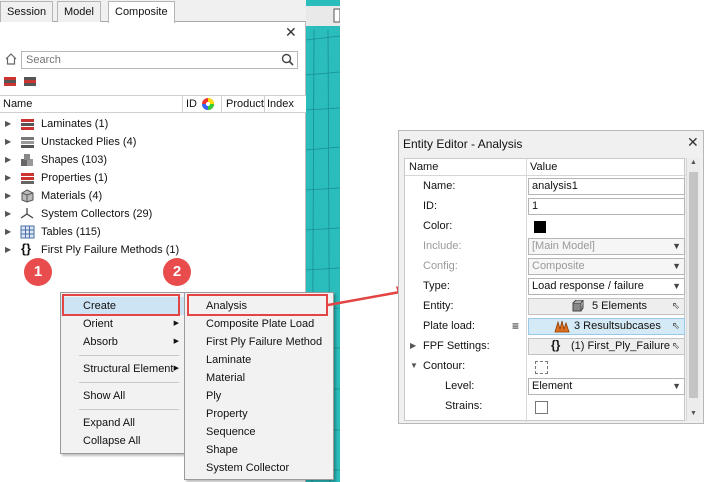  Describe the element at coordinates (541, 407) in the screenshot. I see `strains-checkbox` at that location.